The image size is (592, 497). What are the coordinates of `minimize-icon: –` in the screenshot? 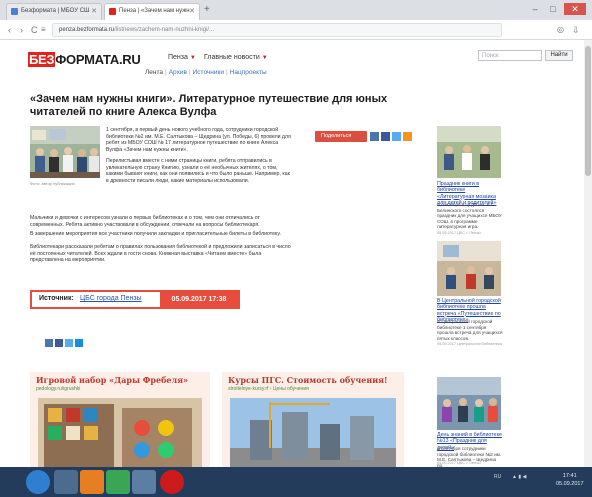 It's located at (535, 9).